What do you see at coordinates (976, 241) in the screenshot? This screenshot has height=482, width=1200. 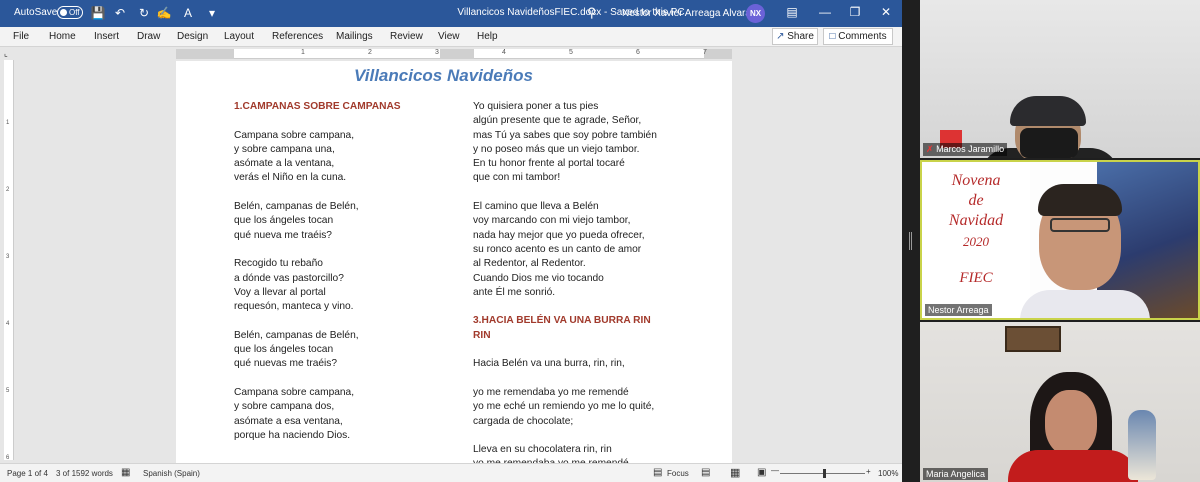 I see `poster-line: 2020` at bounding box center [976, 241].